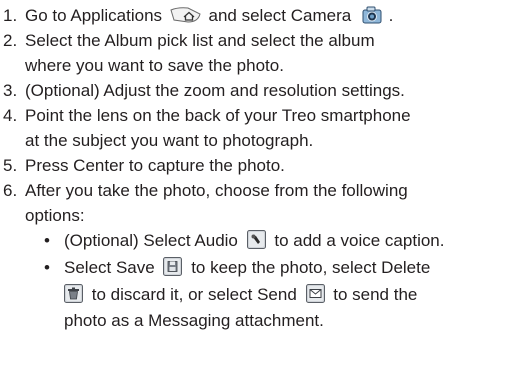  Describe the element at coordinates (315, 294) in the screenshot. I see `send-icon` at that location.